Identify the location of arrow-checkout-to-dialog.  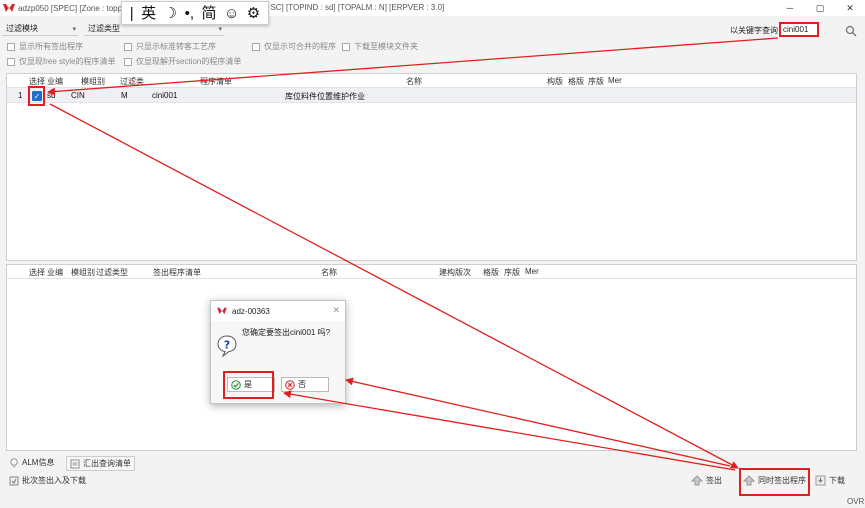
(538, 422).